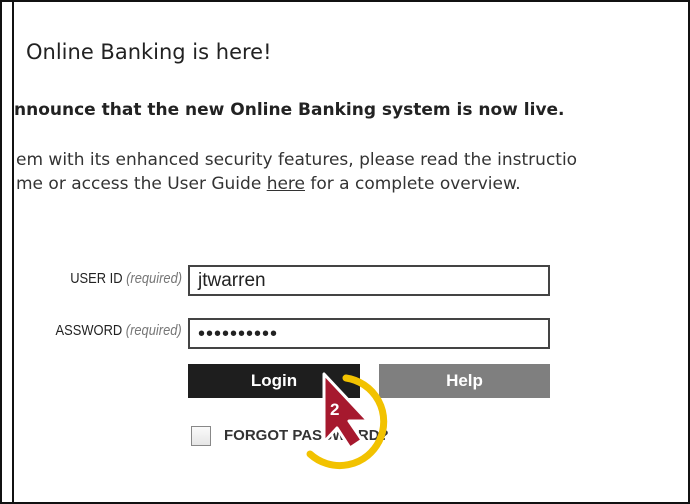 The height and width of the screenshot is (504, 690). What do you see at coordinates (464, 381) in the screenshot?
I see `help-button: Help` at bounding box center [464, 381].